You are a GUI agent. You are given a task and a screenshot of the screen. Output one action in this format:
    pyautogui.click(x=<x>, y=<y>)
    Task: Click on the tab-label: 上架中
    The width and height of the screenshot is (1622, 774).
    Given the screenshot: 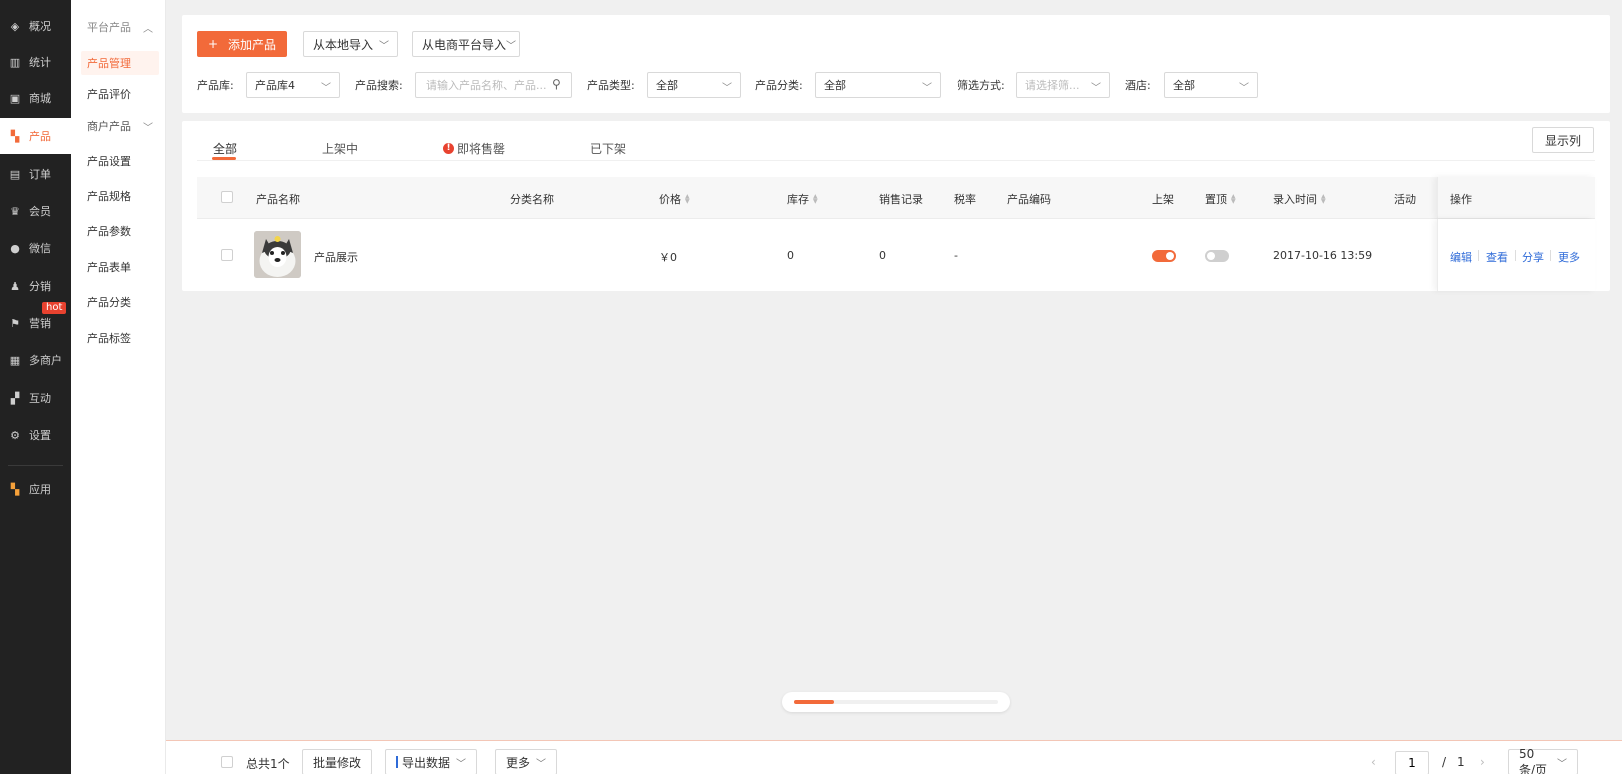 What is the action you would take?
    pyautogui.click(x=340, y=148)
    